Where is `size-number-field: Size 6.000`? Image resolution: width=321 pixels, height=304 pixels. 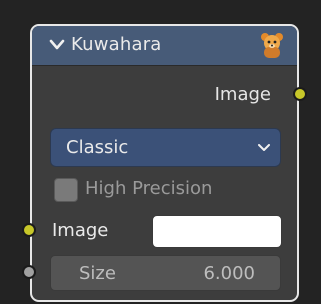 size-number-field: Size 6.000 is located at coordinates (165, 273).